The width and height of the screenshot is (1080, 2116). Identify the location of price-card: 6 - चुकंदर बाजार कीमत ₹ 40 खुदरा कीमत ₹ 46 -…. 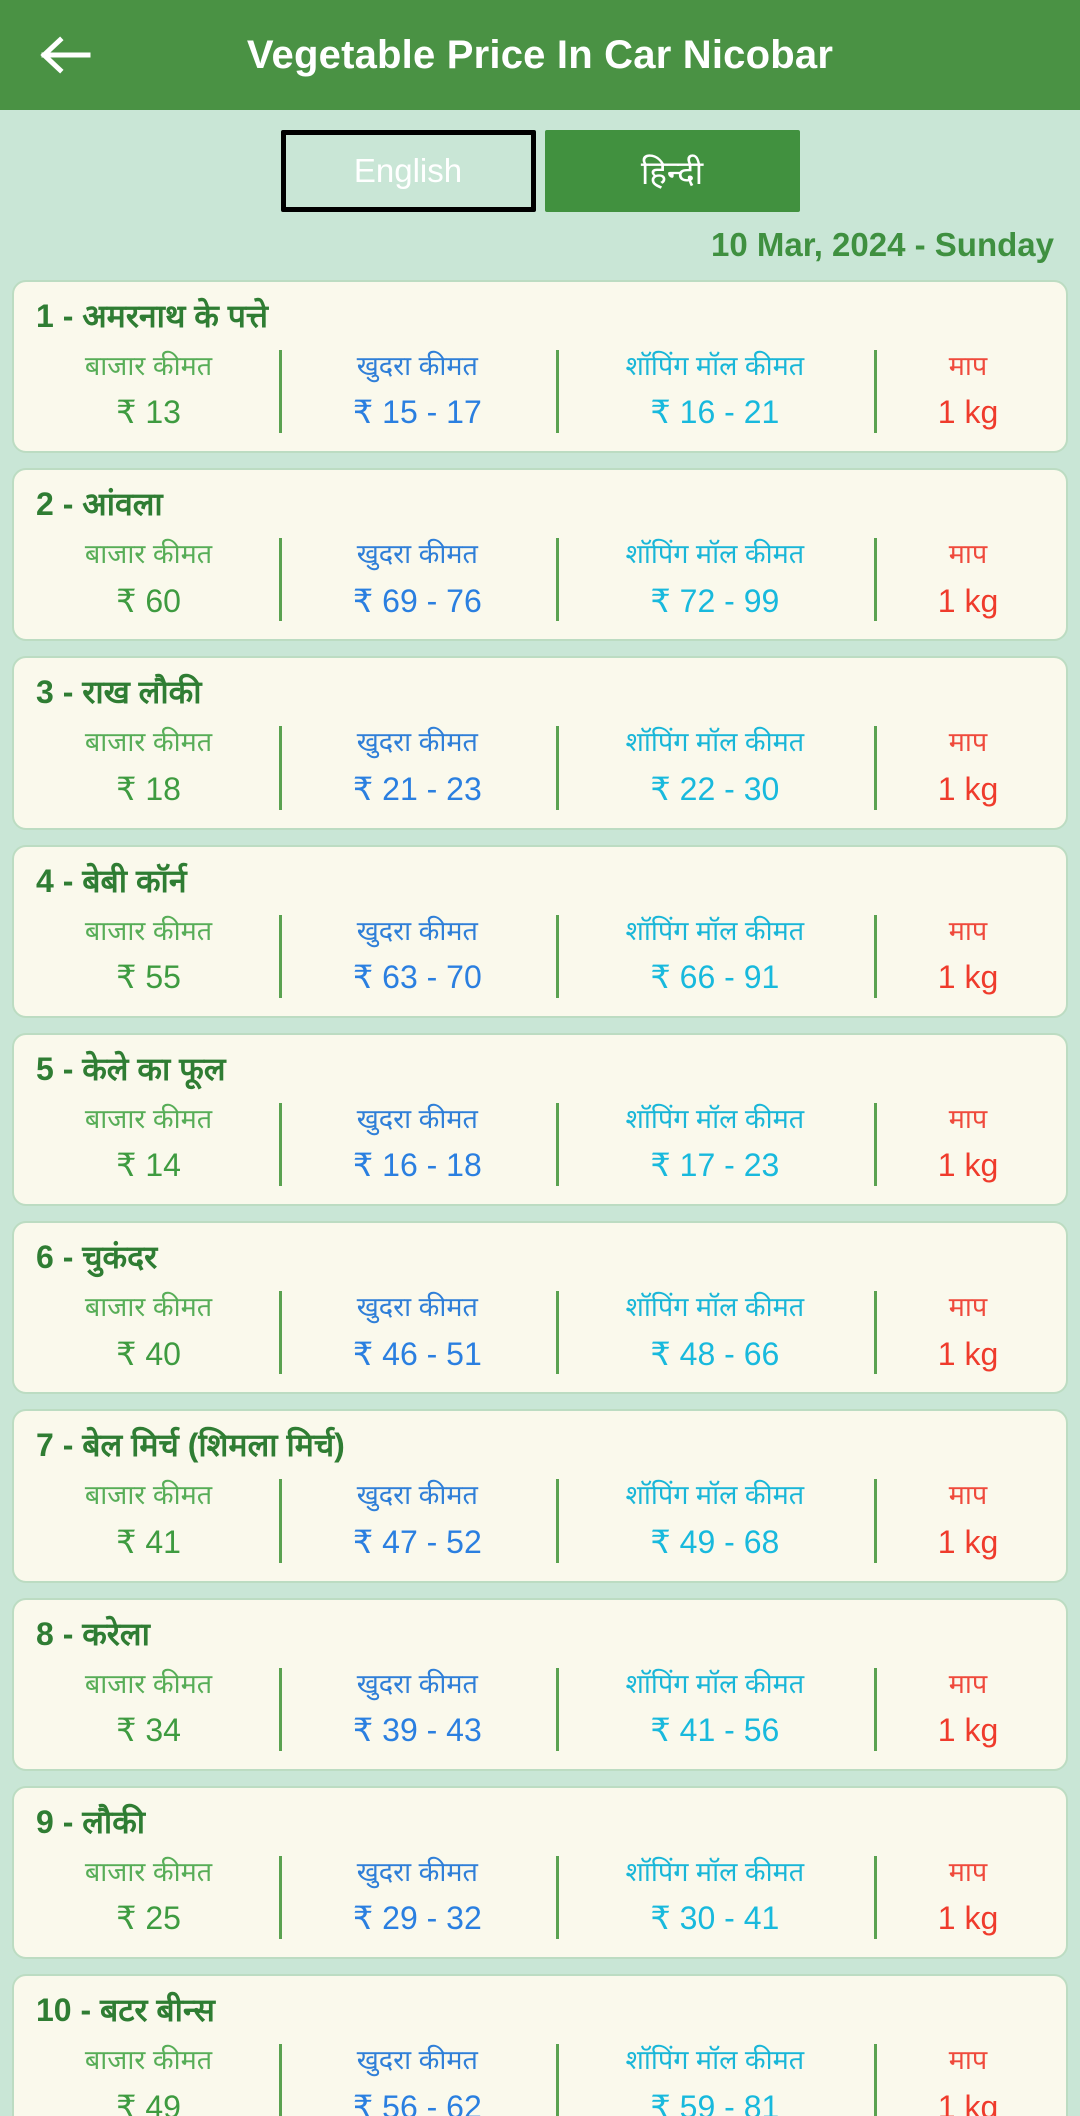
(540, 1308).